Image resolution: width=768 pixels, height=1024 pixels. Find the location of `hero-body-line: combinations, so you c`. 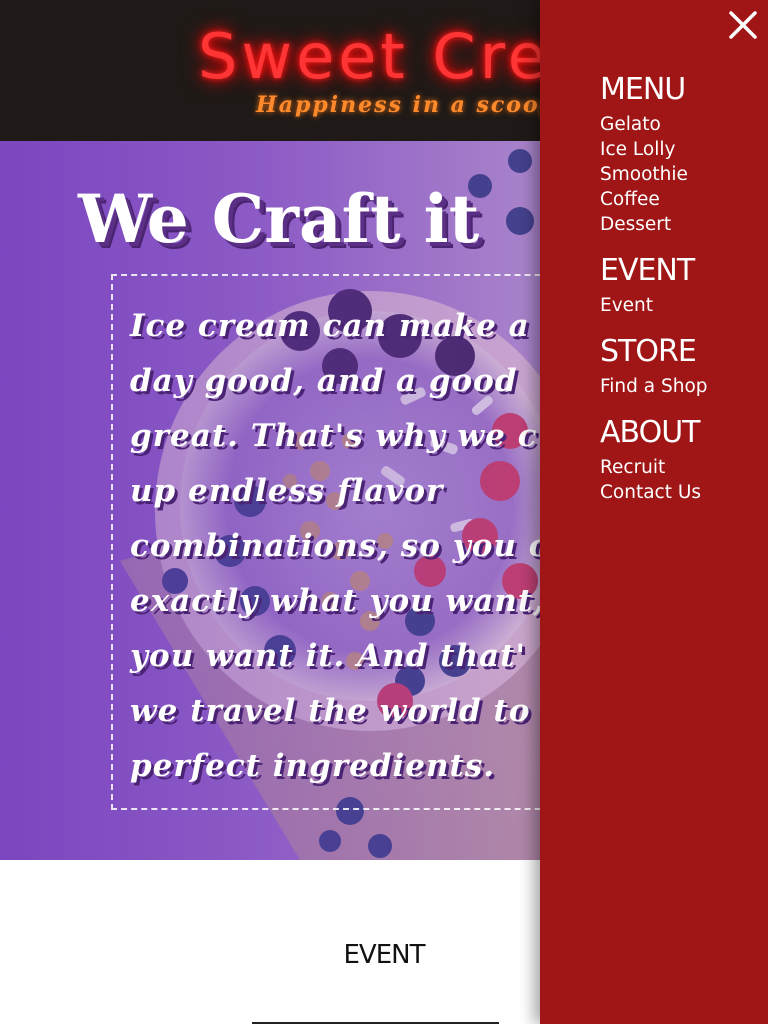

hero-body-line: combinations, so you c is located at coordinates (339, 546).